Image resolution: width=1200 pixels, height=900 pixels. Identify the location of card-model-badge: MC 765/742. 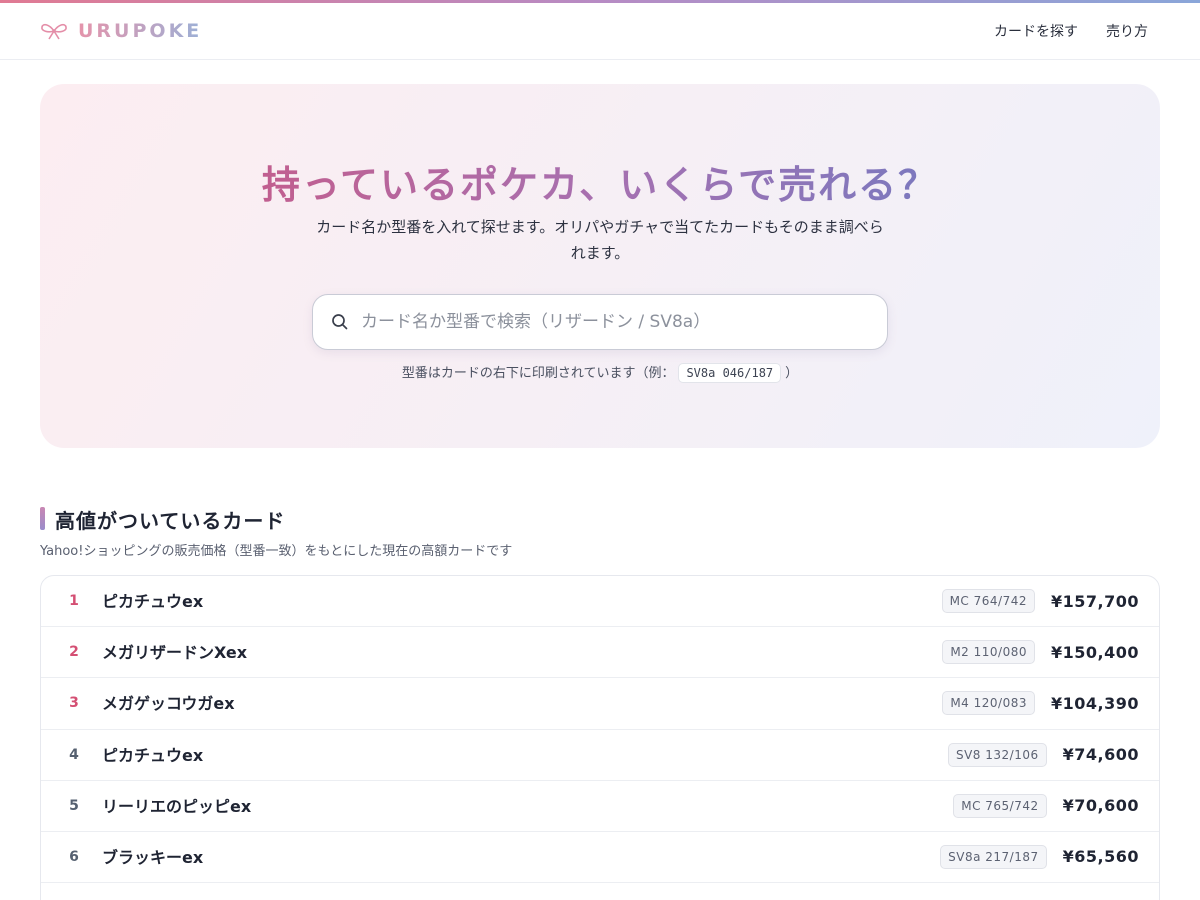
(1000, 805).